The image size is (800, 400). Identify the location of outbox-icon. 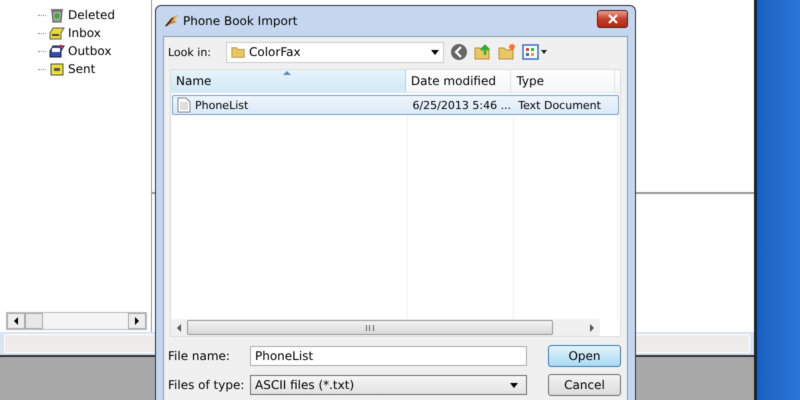
(57, 51).